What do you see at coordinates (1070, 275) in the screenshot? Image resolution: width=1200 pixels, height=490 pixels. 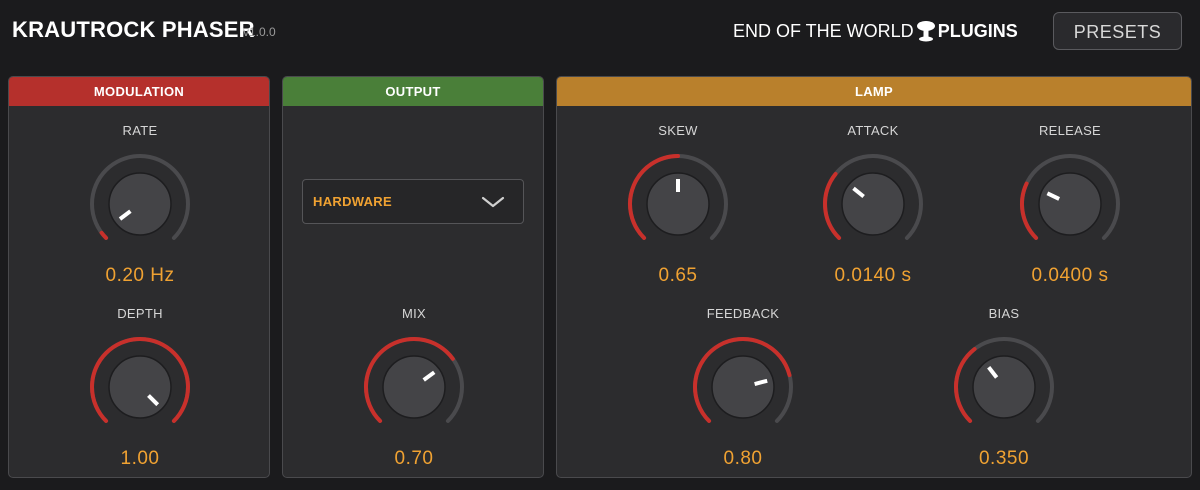 I see `release-value: 0.0400 s` at bounding box center [1070, 275].